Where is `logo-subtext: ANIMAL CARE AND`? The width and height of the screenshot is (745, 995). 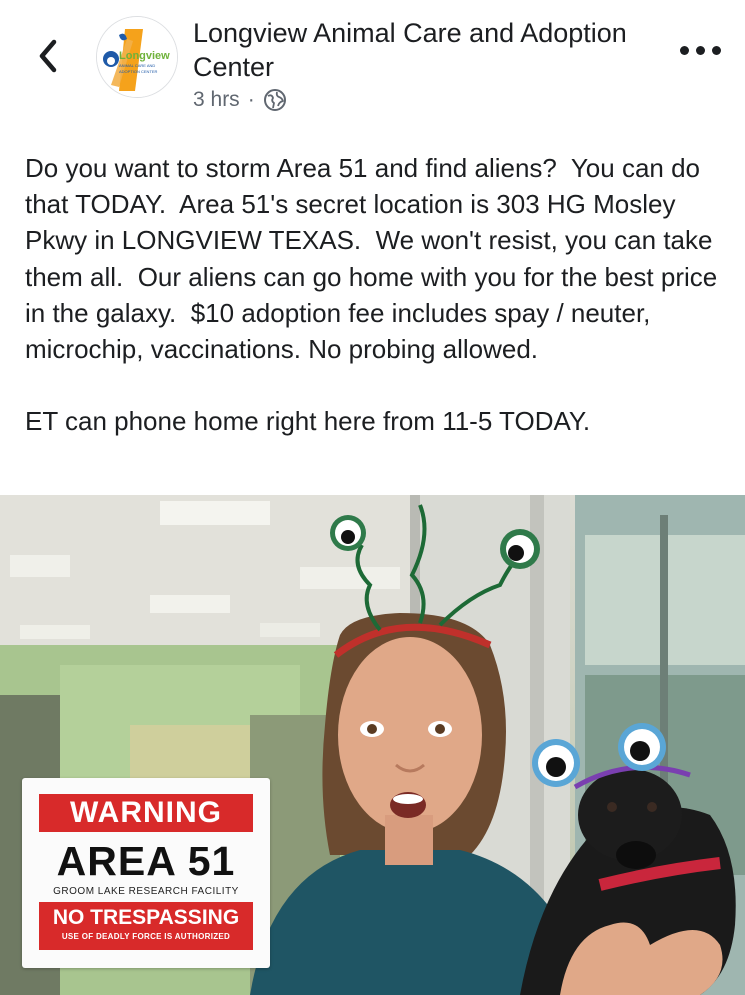
logo-subtext: ANIMAL CARE AND is located at coordinates (137, 65).